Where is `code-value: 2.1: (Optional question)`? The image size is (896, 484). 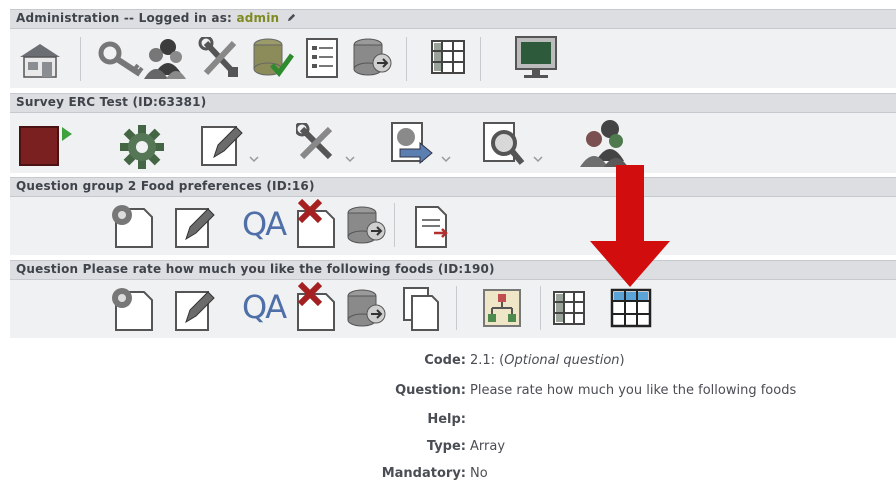
code-value: 2.1: (Optional question) is located at coordinates (547, 360).